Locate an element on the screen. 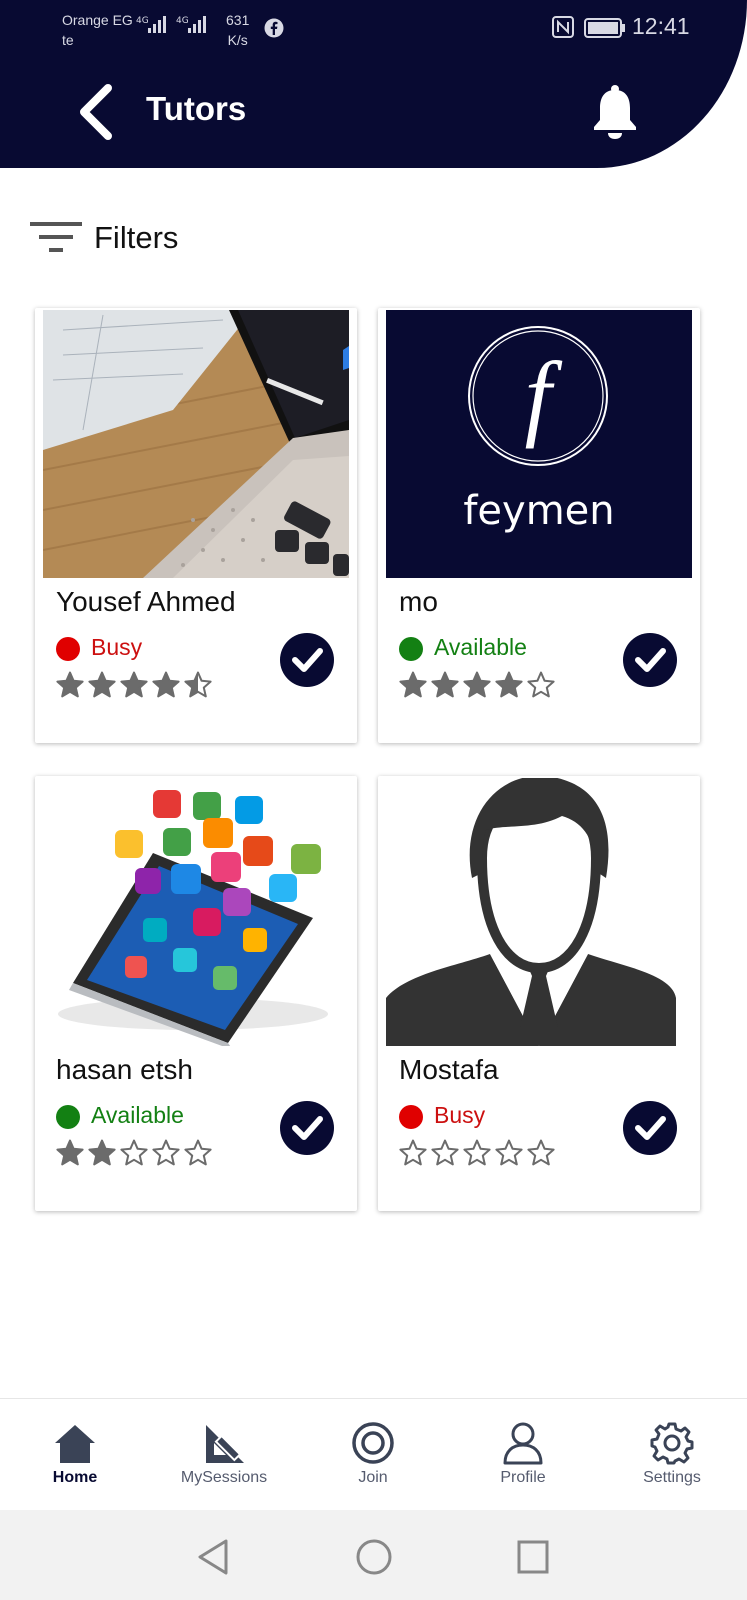  nav-label: Profile is located at coordinates (523, 1477).